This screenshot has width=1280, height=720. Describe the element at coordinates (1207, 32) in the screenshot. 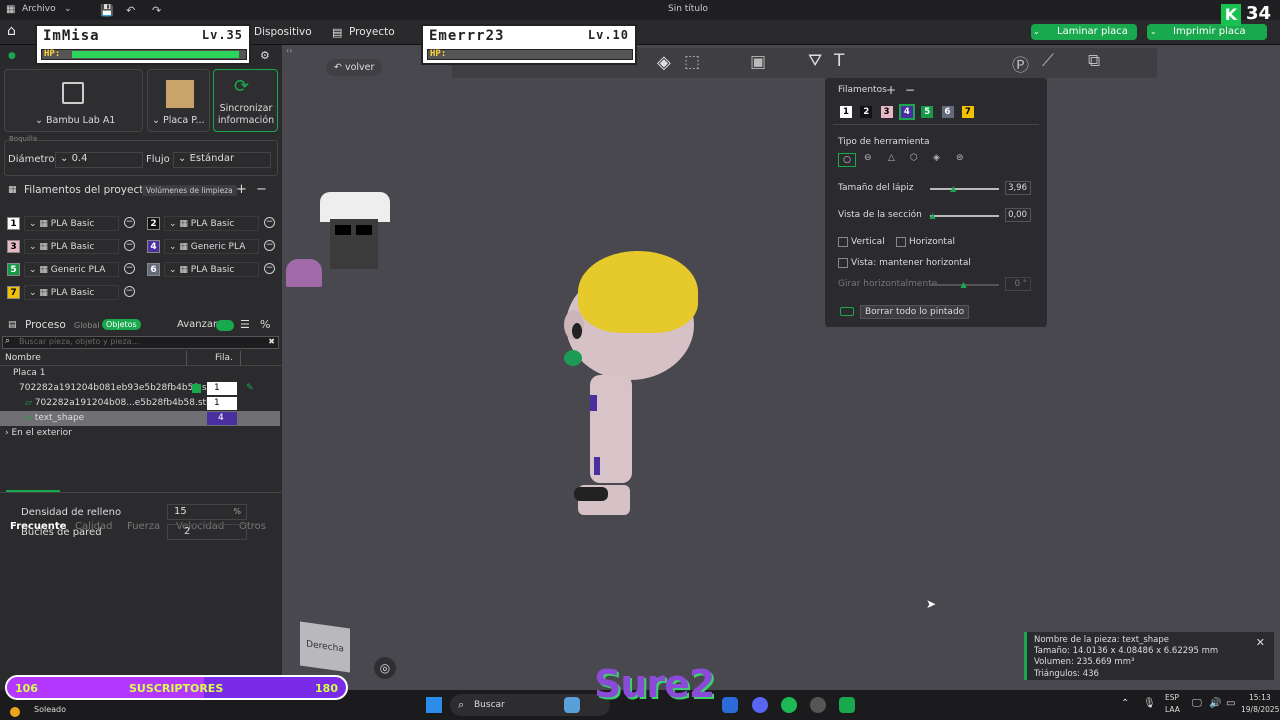

I see `print-plate-button: Imprimir placa` at that location.